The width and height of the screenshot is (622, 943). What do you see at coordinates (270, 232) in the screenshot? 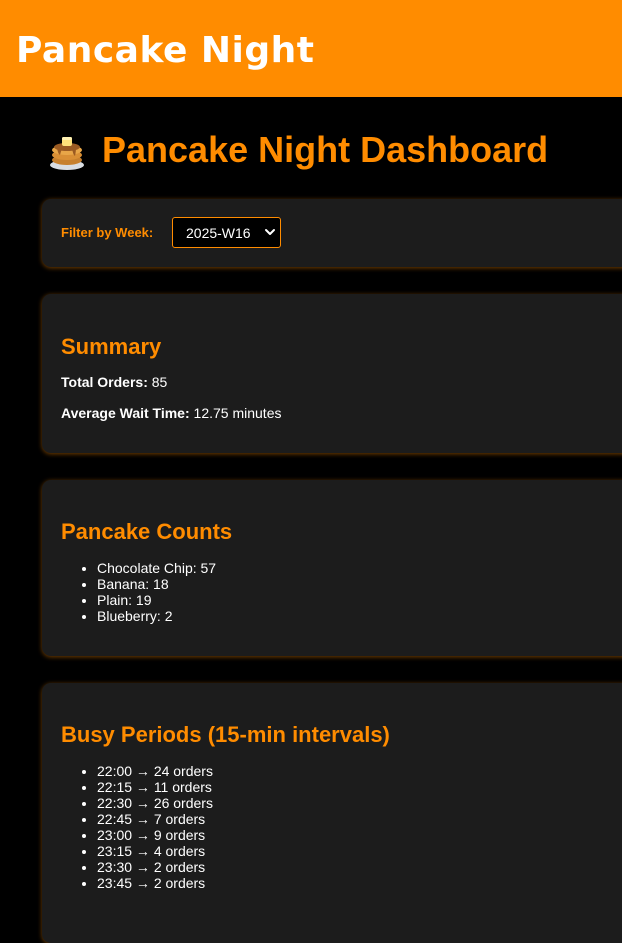
I see `chevron-down-icon` at bounding box center [270, 232].